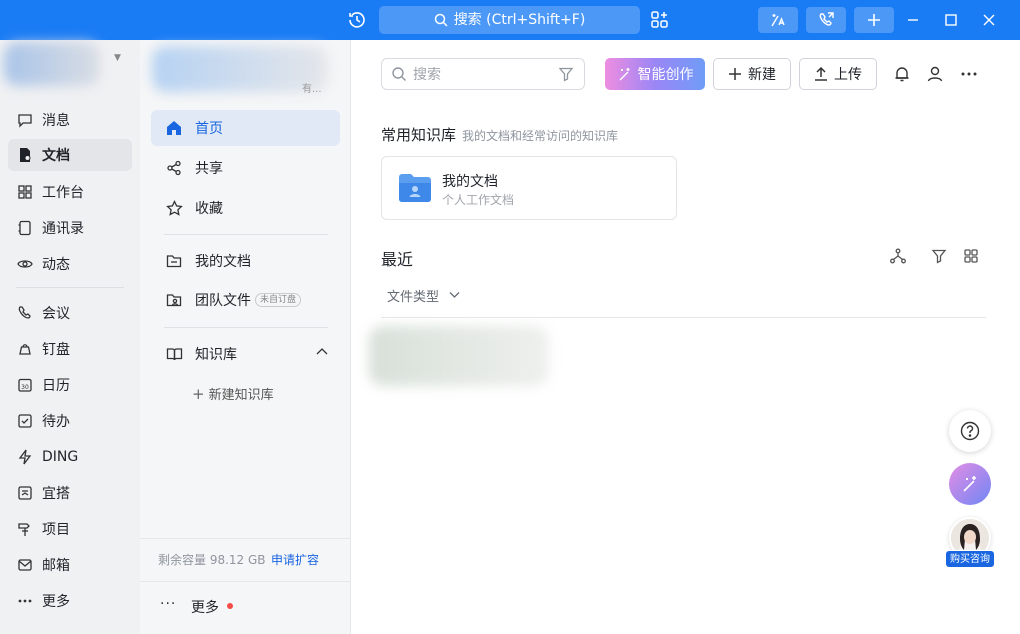 This screenshot has width=1020, height=634. What do you see at coordinates (25, 387) in the screenshot?
I see `svg-text: 30` at bounding box center [25, 387].